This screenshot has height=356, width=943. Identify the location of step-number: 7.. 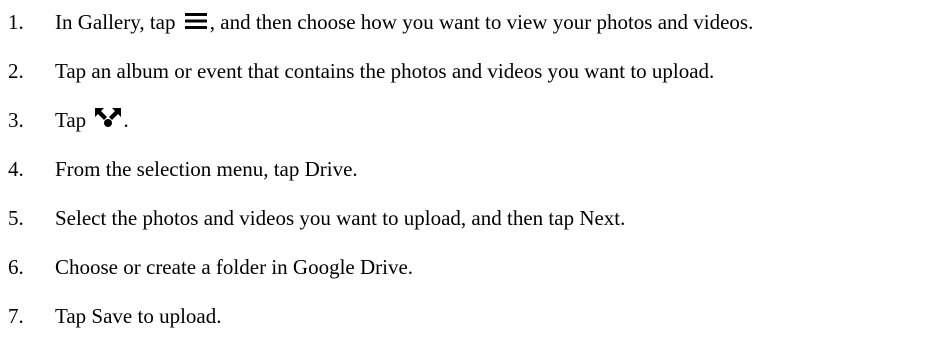
(16, 316).